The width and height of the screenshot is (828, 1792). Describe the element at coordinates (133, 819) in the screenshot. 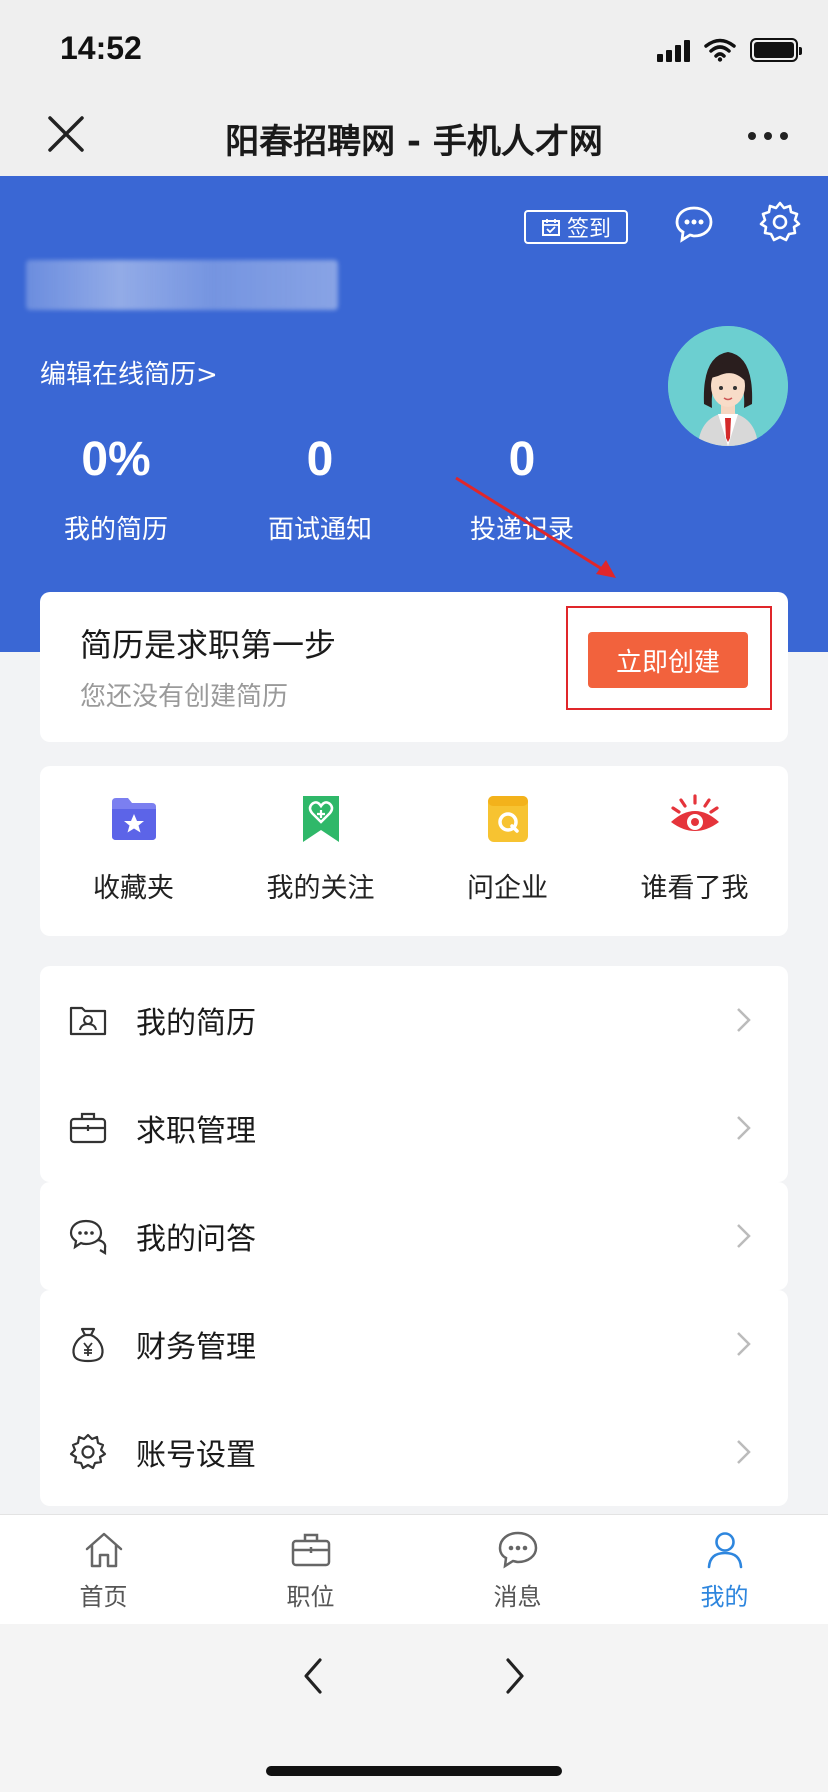

I see `folder-star-icon` at that location.